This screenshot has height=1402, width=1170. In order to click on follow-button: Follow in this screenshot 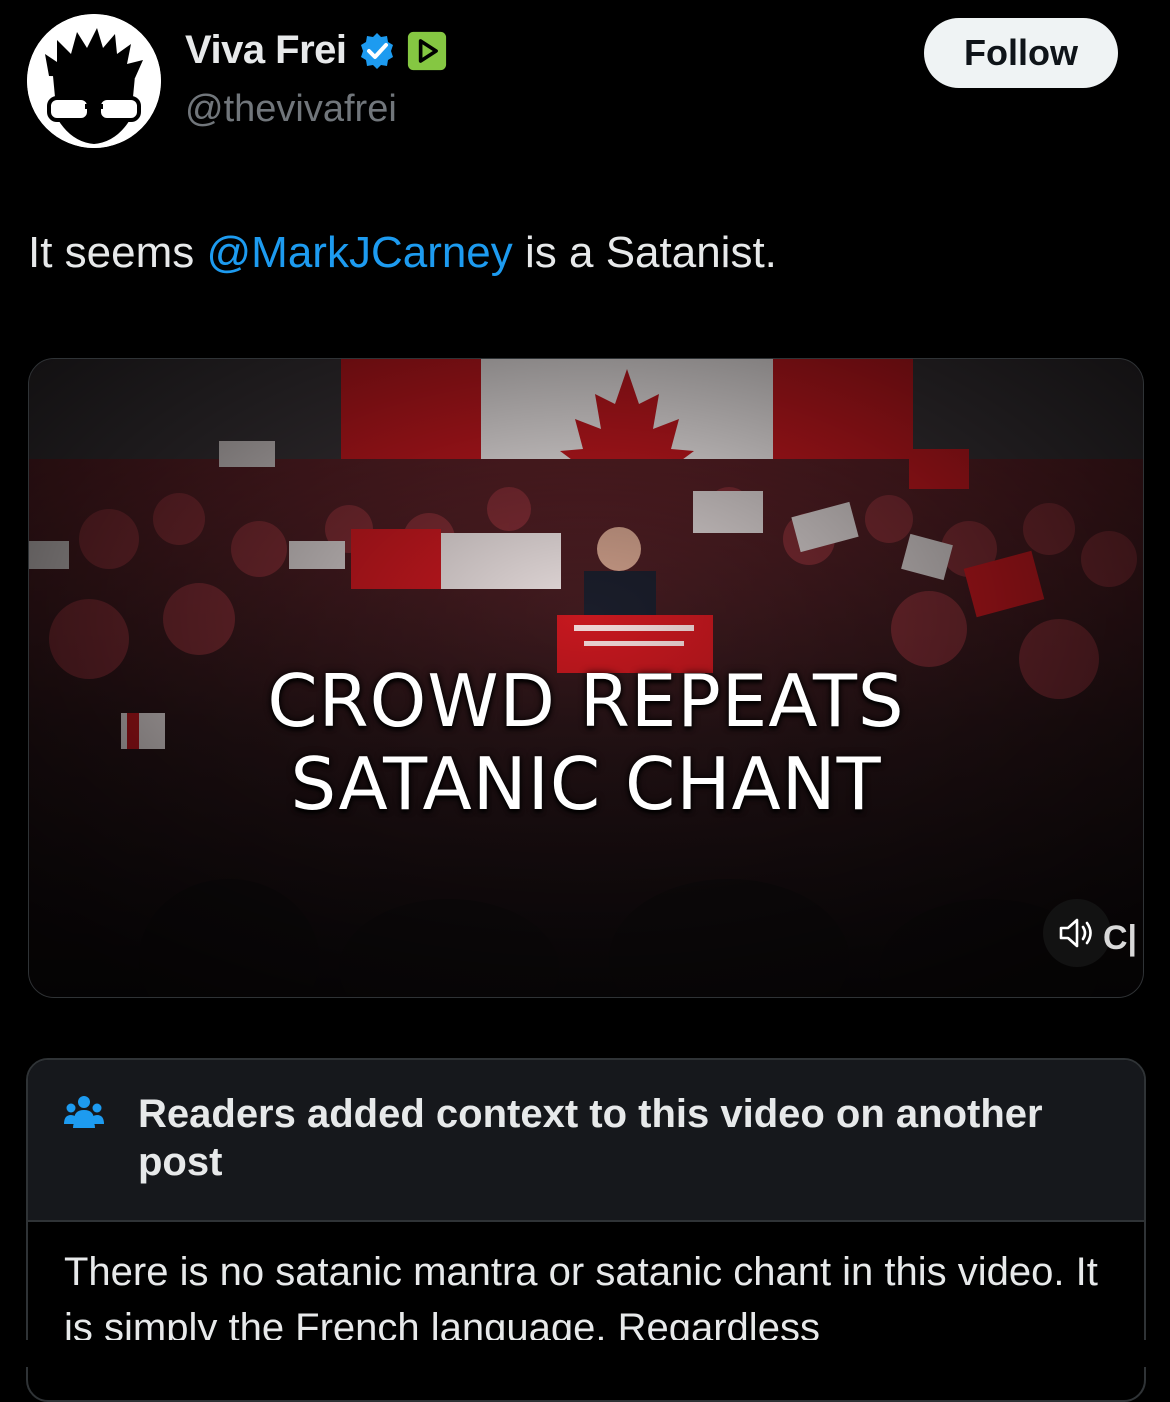, I will do `click(1021, 53)`.